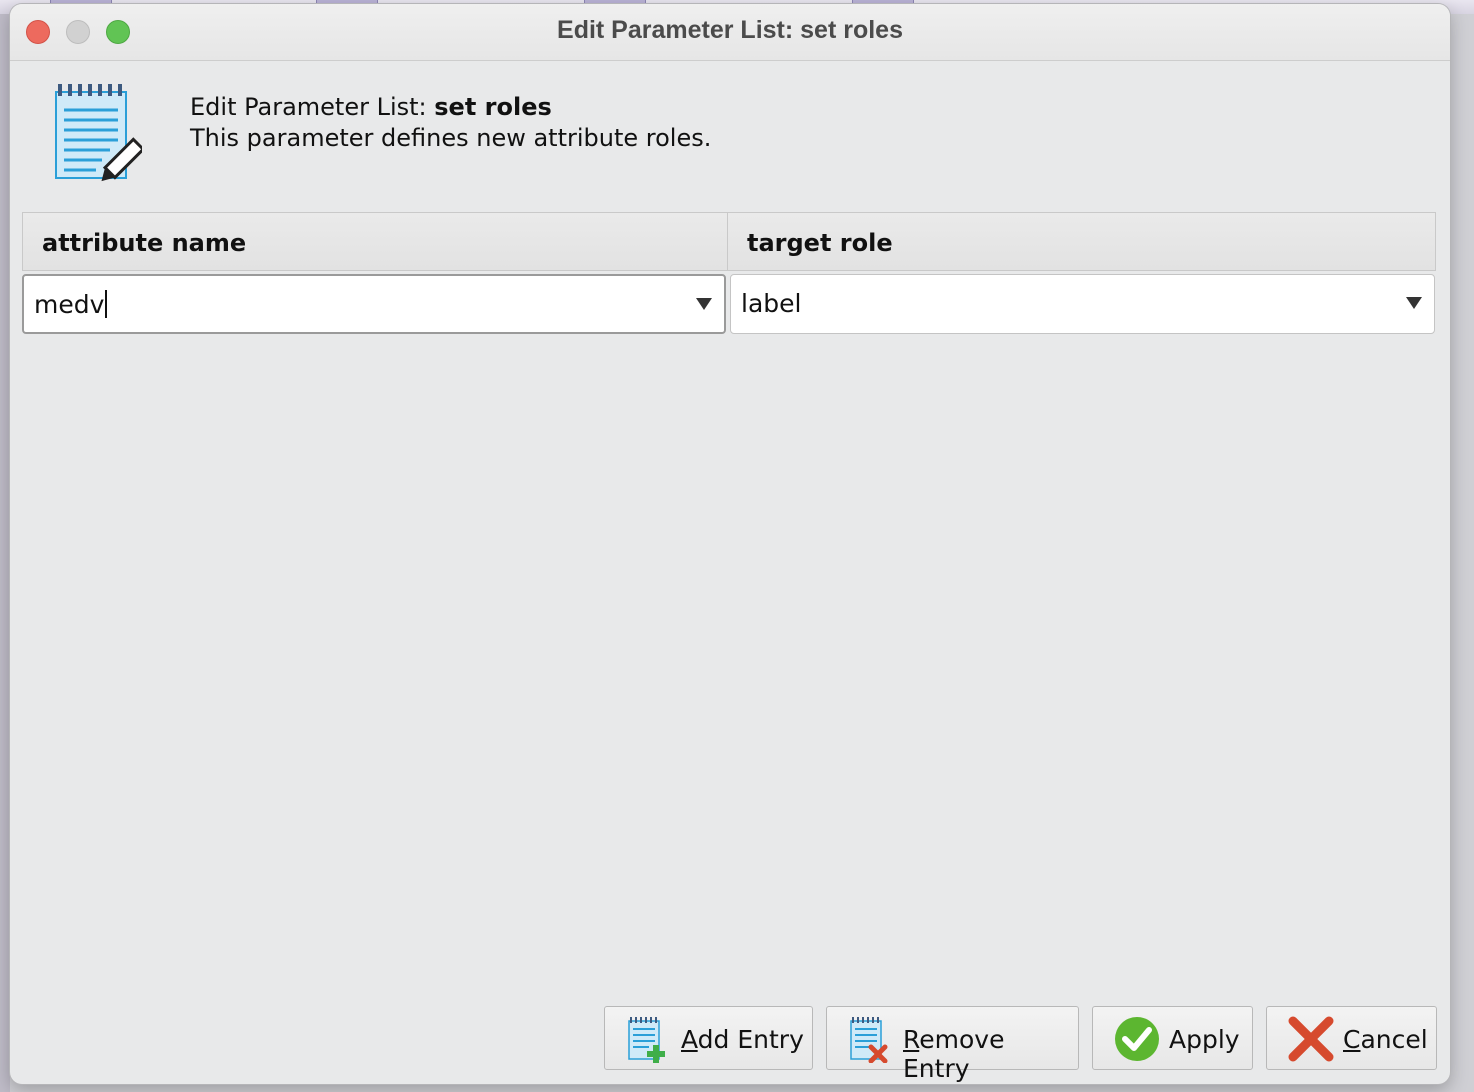 This screenshot has height=1092, width=1474. I want to click on add-entry-label: Add Entry, so click(742, 1039).